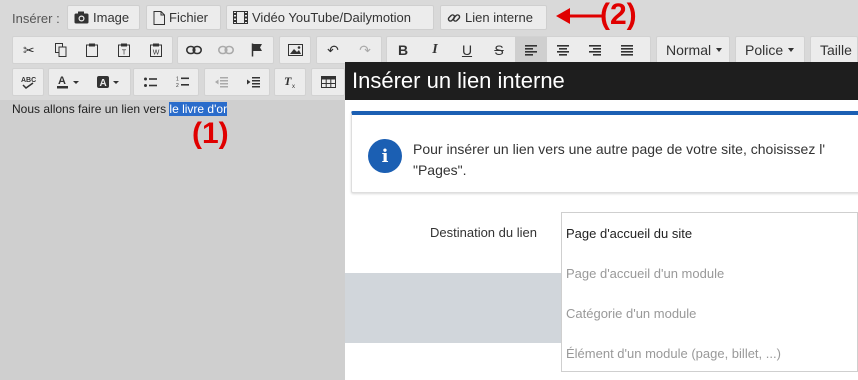 Image resolution: width=858 pixels, height=380 pixels. I want to click on insert-image-button: Image, so click(103, 17).